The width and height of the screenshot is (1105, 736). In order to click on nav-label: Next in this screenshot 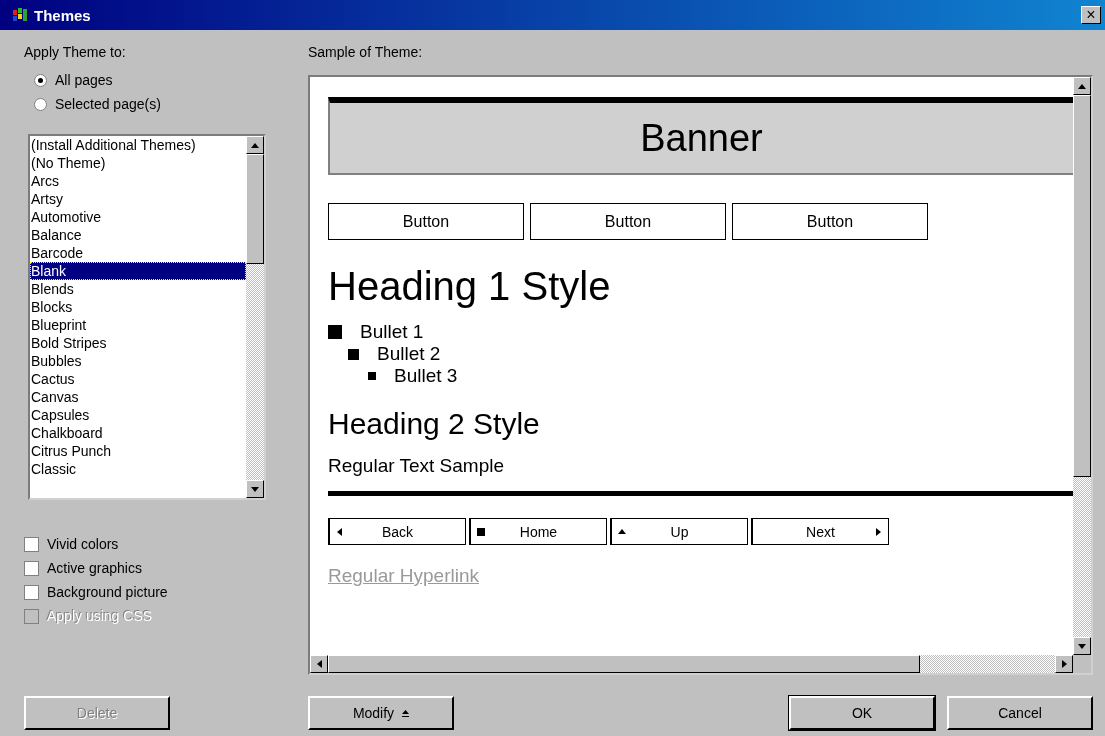, I will do `click(820, 531)`.